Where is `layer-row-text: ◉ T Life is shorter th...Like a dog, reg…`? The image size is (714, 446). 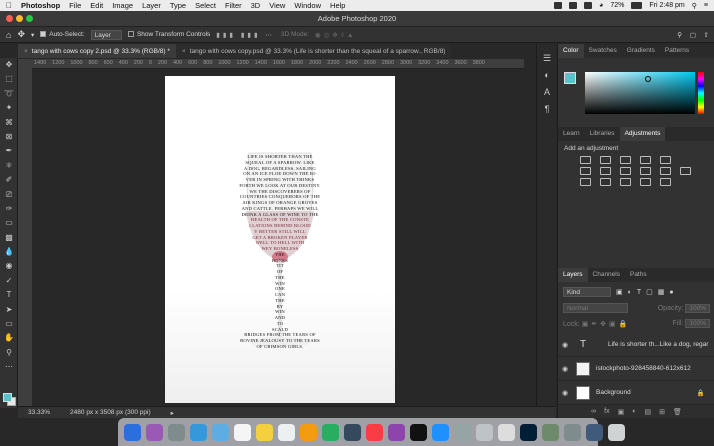
layer-row-text: ◉ T Life is shorter th...Like a dog, reg… is located at coordinates (636, 345).